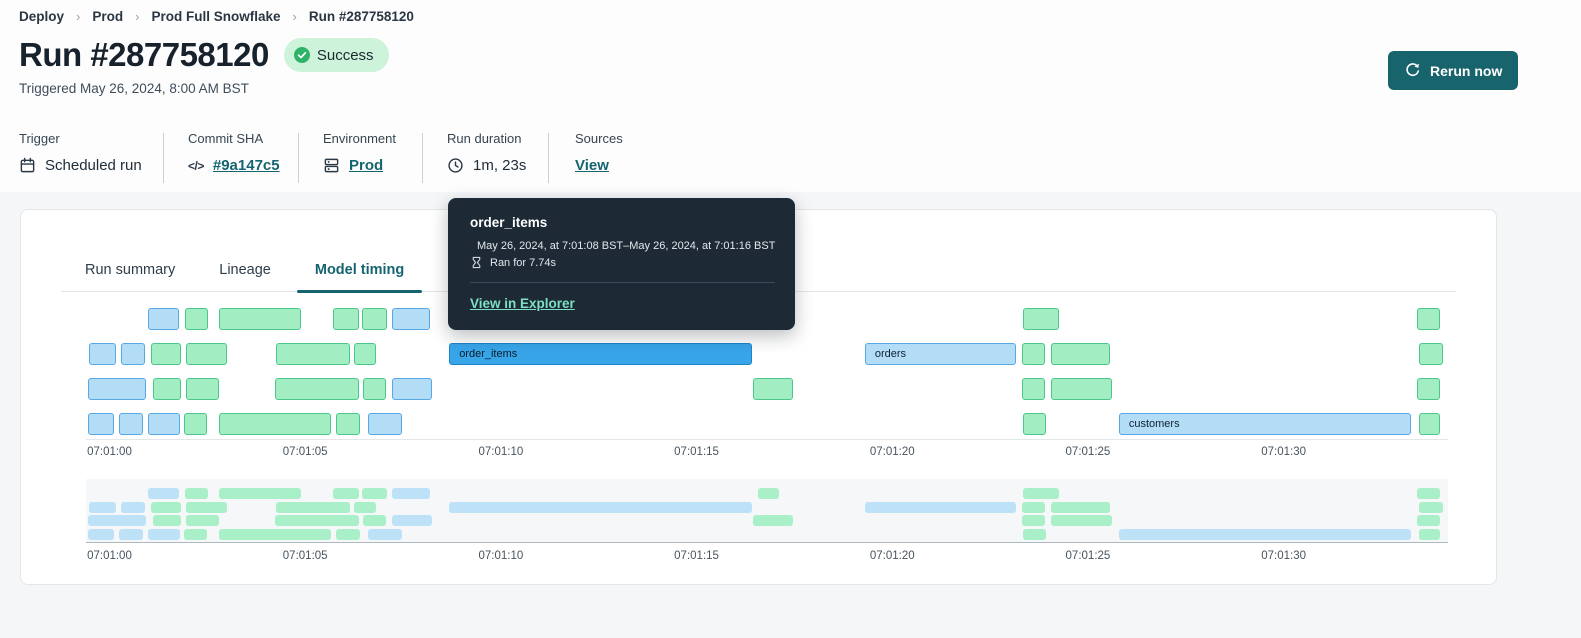 This screenshot has width=1581, height=638. What do you see at coordinates (109, 556) in the screenshot?
I see `axis-tick-label: 07:01:00` at bounding box center [109, 556].